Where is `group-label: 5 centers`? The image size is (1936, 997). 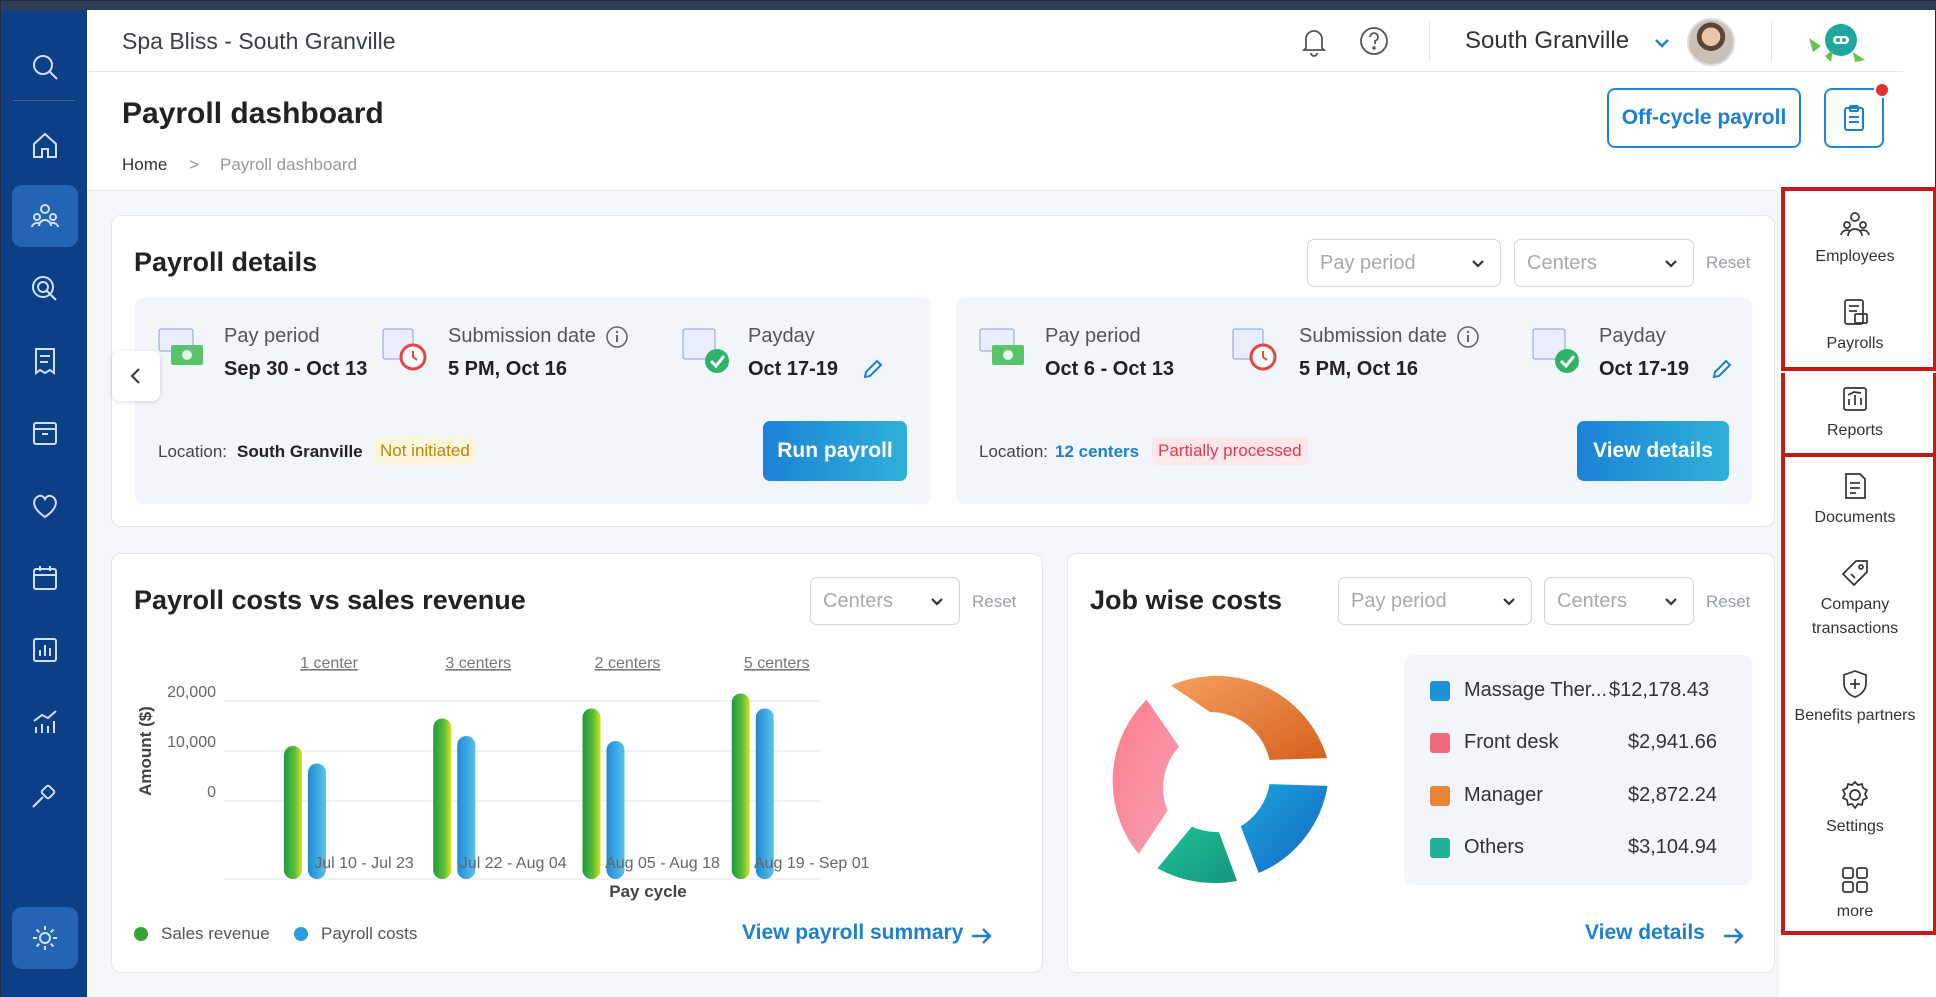
group-label: 5 centers is located at coordinates (777, 663).